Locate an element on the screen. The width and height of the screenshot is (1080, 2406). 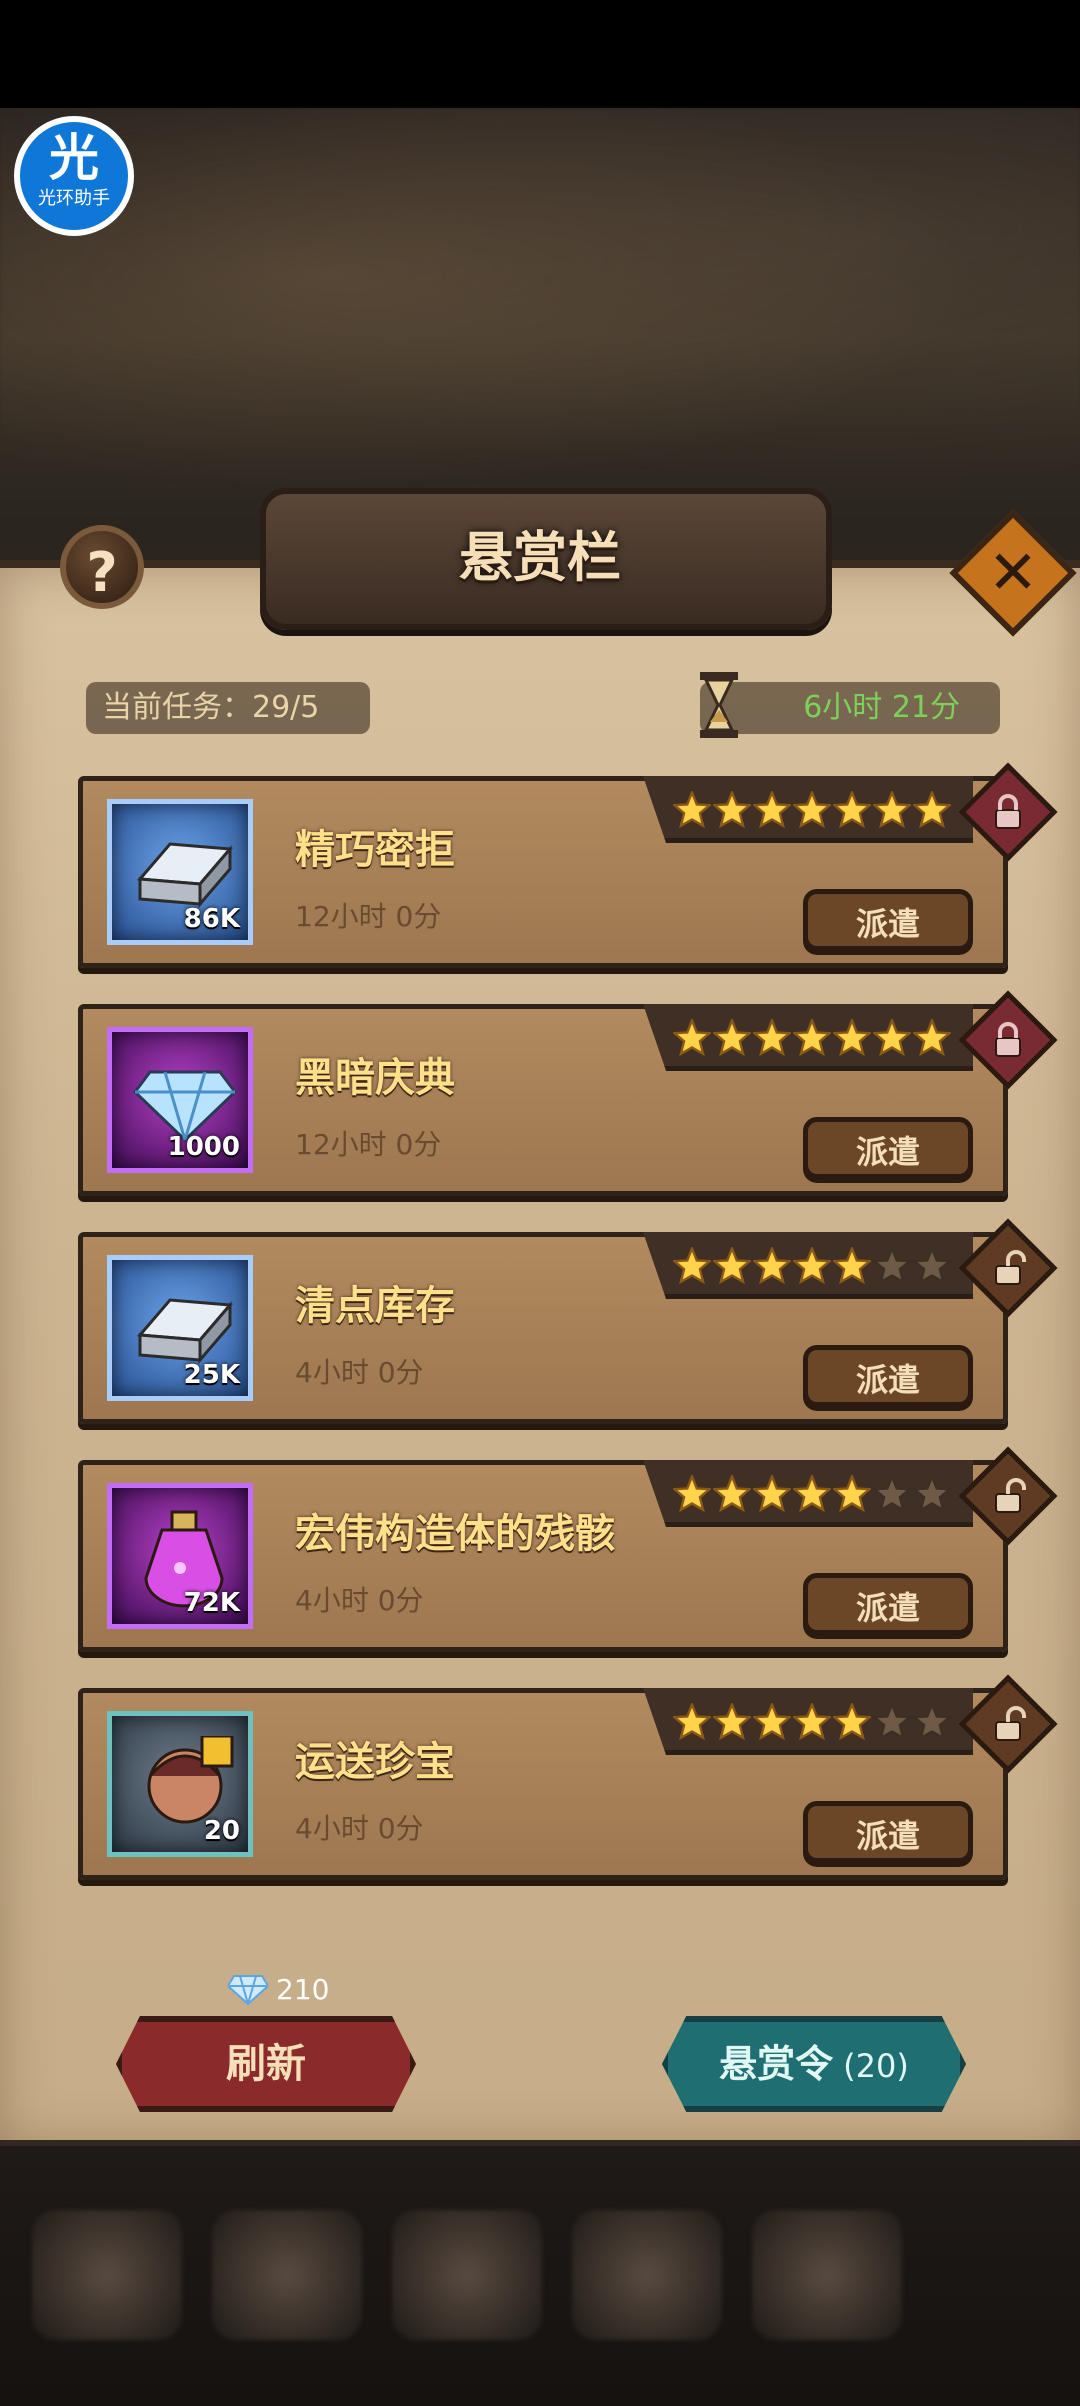
reward-quantity: 86K is located at coordinates (211, 919).